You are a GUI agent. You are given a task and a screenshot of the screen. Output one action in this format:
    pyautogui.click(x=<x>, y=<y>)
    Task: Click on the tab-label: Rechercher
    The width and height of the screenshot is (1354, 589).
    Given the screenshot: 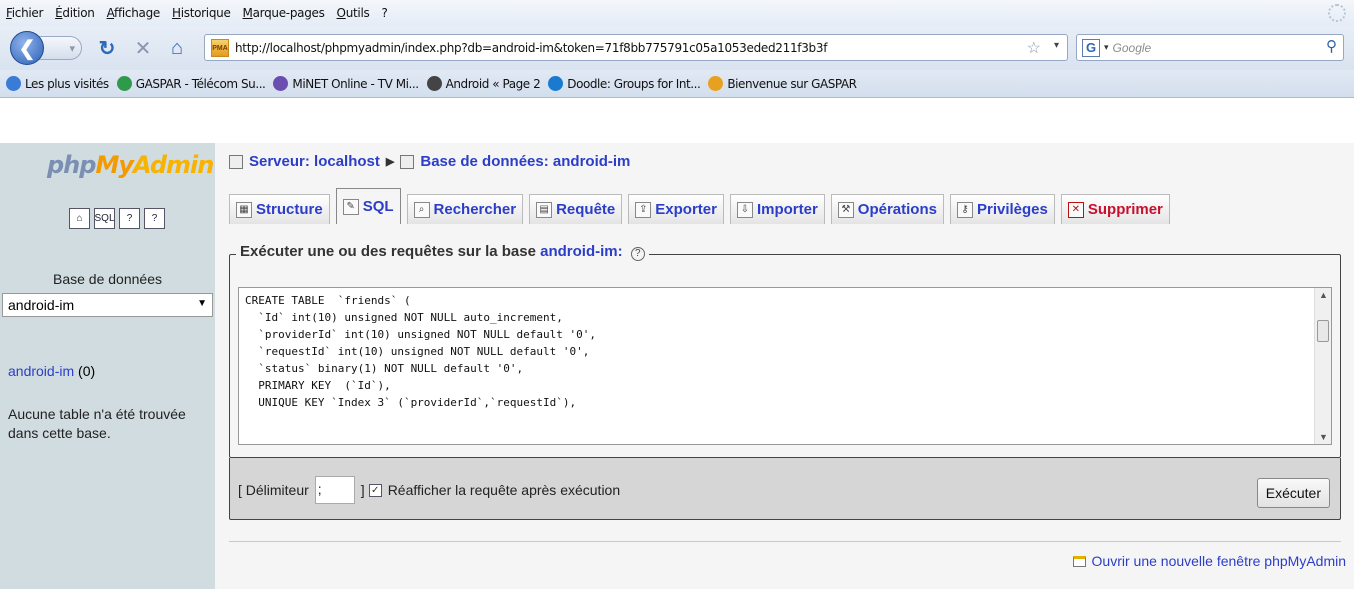 What is the action you would take?
    pyautogui.click(x=475, y=209)
    